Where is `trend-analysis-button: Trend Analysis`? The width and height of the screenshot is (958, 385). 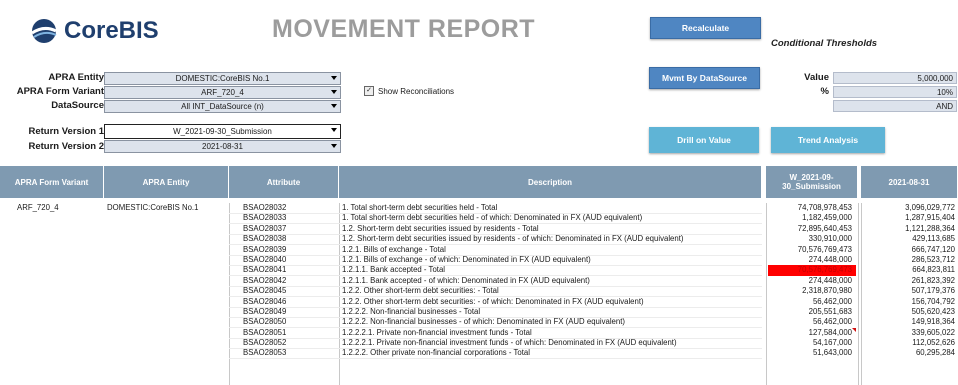 trend-analysis-button: Trend Analysis is located at coordinates (828, 140).